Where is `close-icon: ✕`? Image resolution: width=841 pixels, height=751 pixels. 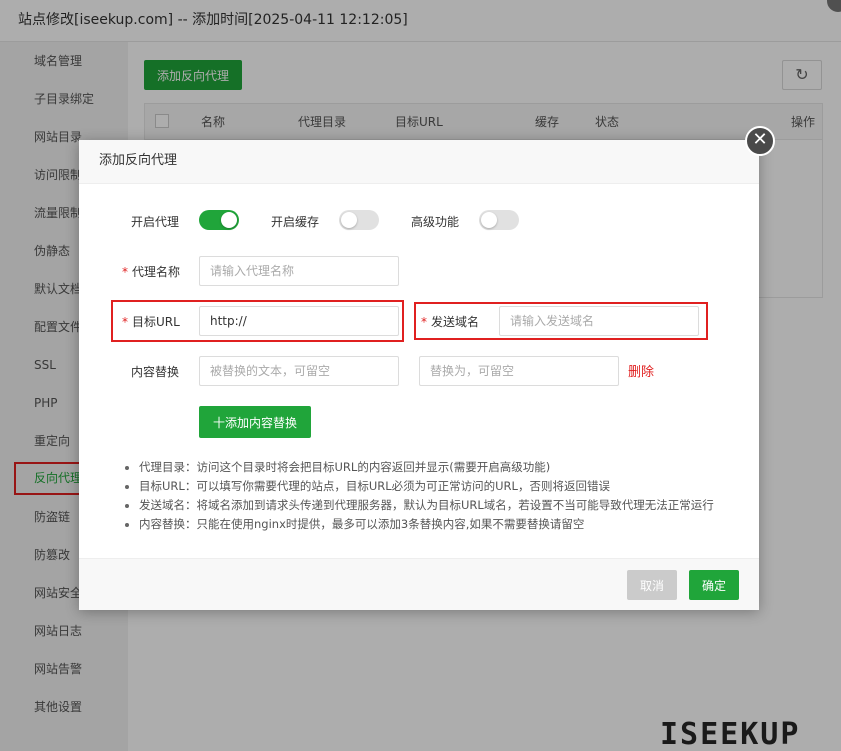
close-icon: ✕ is located at coordinates (760, 141).